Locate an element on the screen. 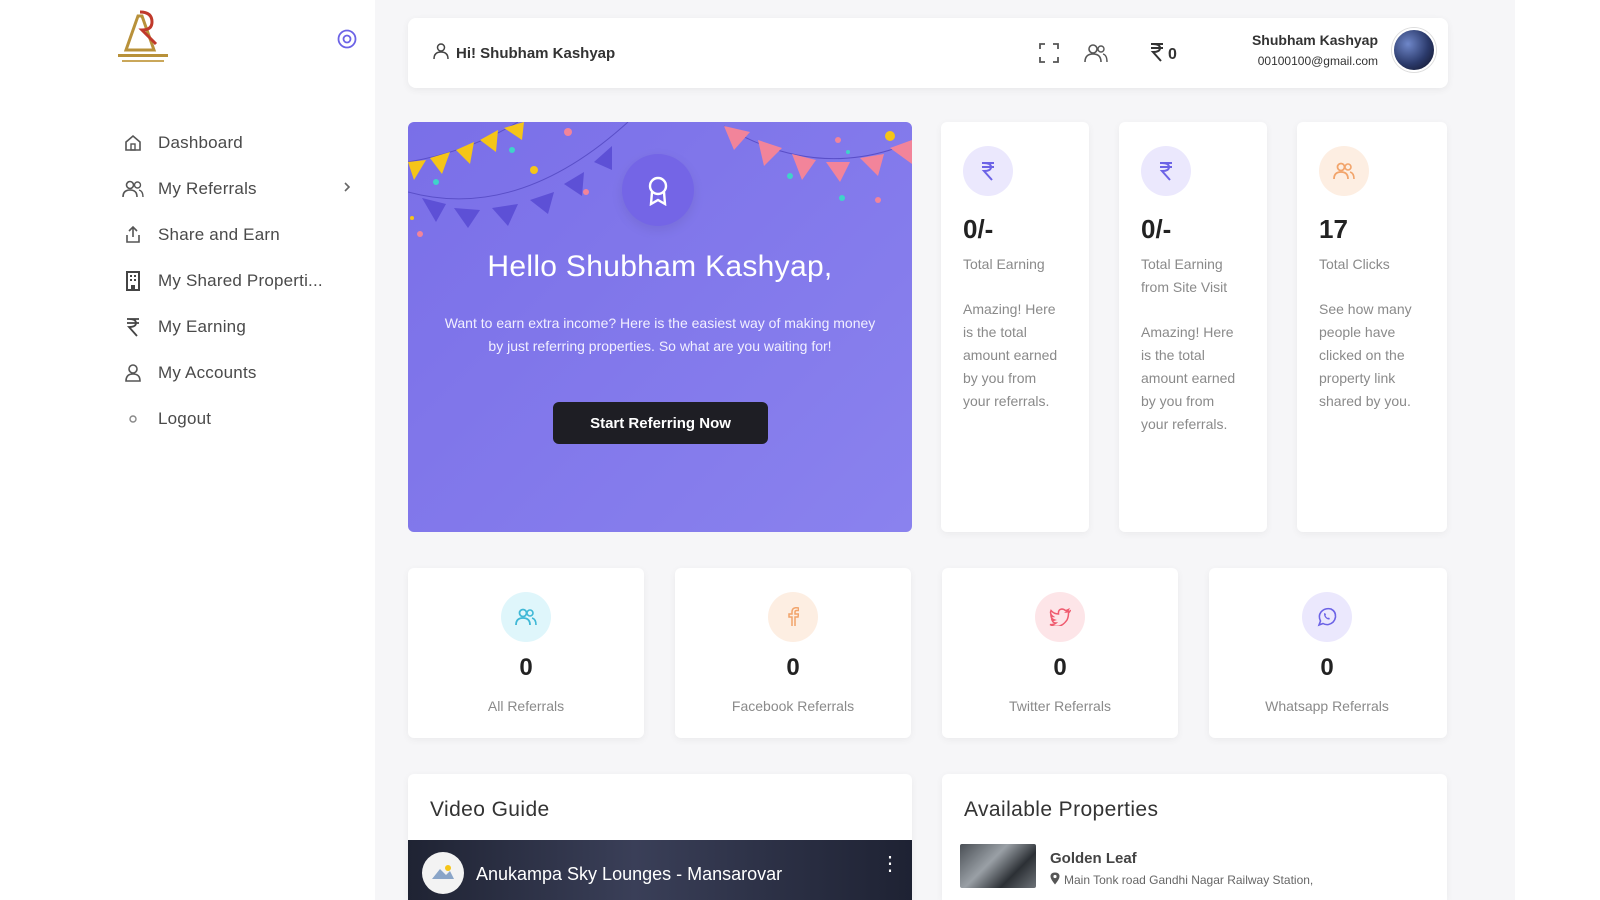  sidebar-item-label: My Accounts is located at coordinates (207, 372).